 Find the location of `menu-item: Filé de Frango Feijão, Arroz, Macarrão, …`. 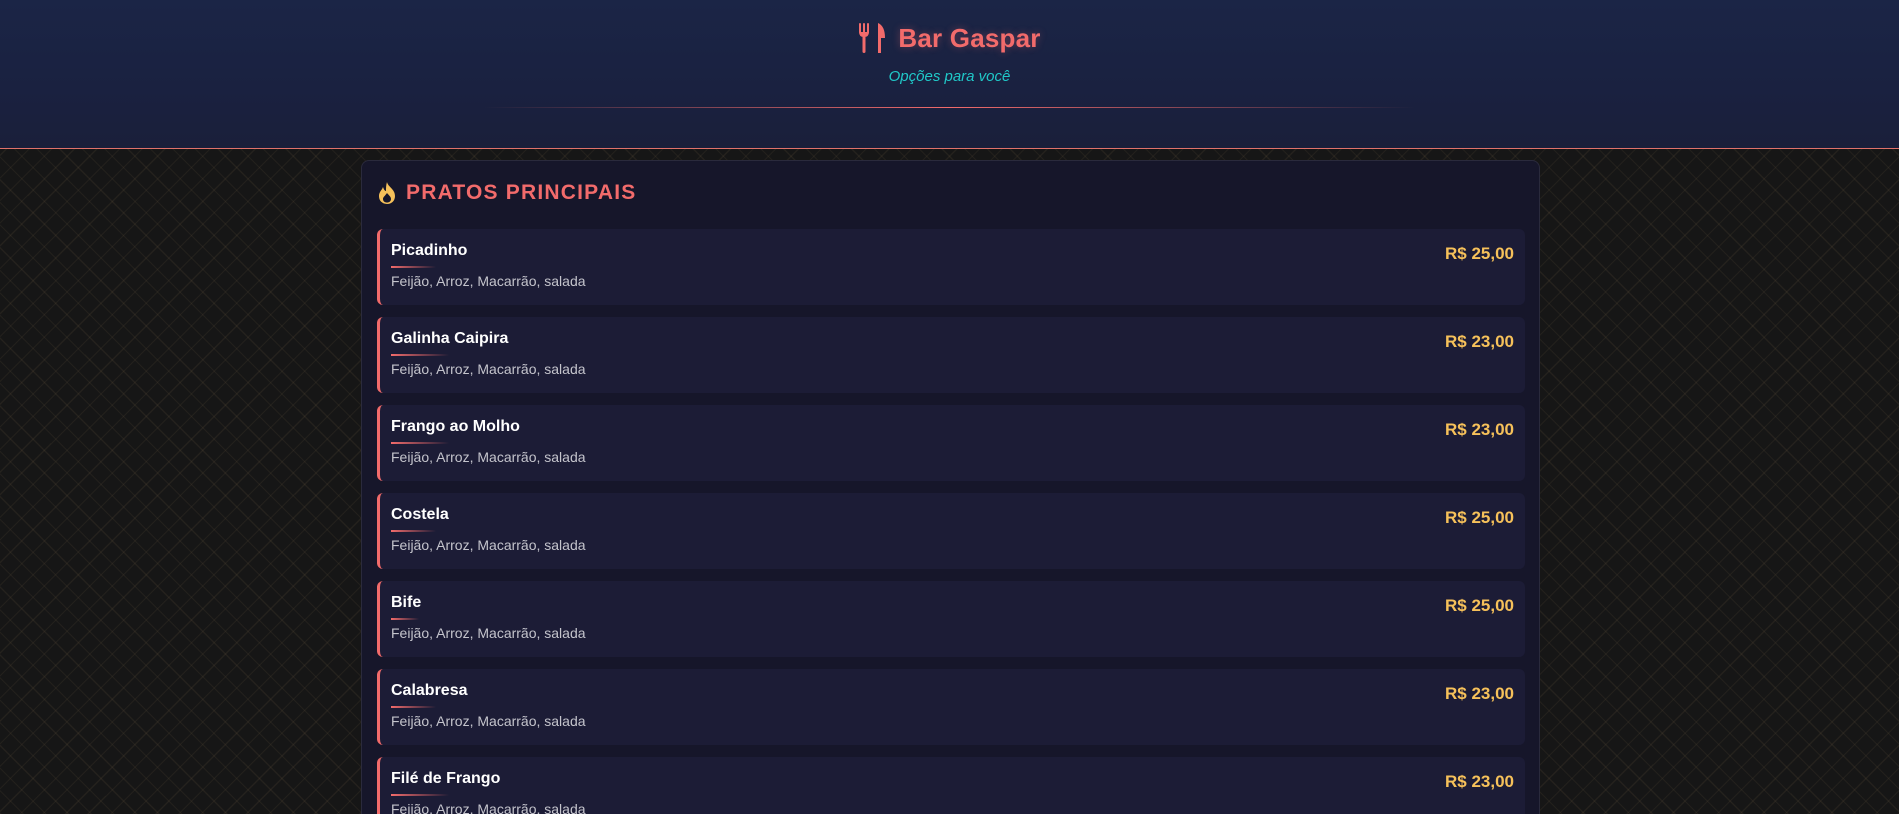

menu-item: Filé de Frango Feijão, Arroz, Macarrão, … is located at coordinates (951, 785).